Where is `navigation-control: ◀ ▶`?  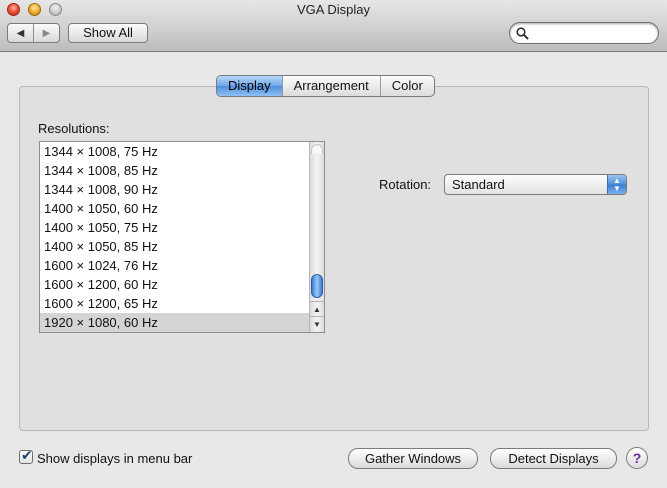
navigation-control: ◀ ▶ is located at coordinates (33, 33).